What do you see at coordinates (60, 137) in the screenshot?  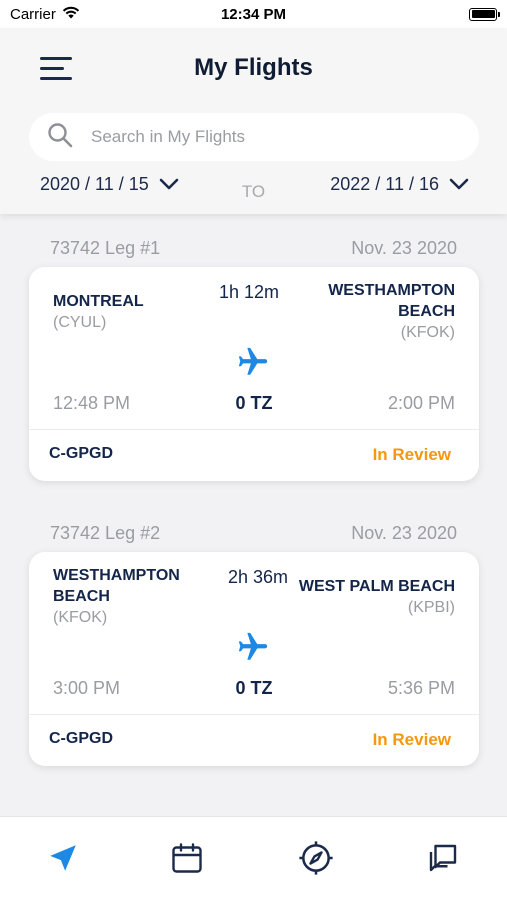 I see `search-icon` at bounding box center [60, 137].